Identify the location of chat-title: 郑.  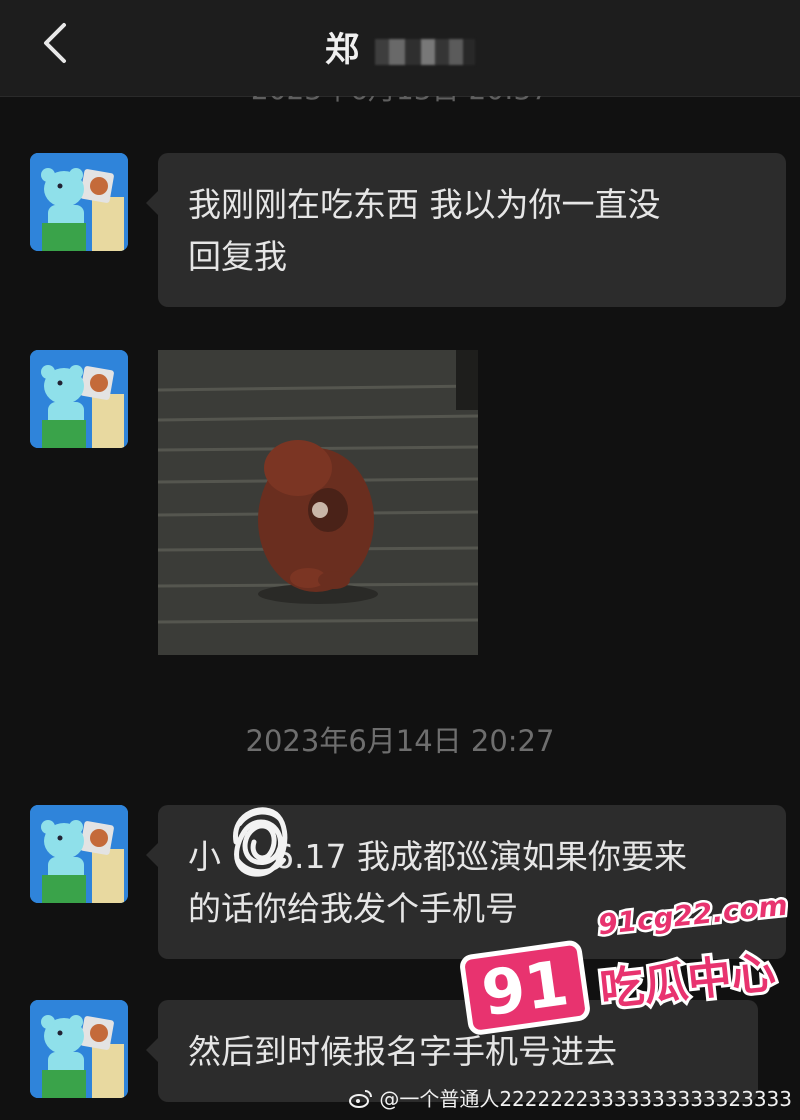
(400, 46).